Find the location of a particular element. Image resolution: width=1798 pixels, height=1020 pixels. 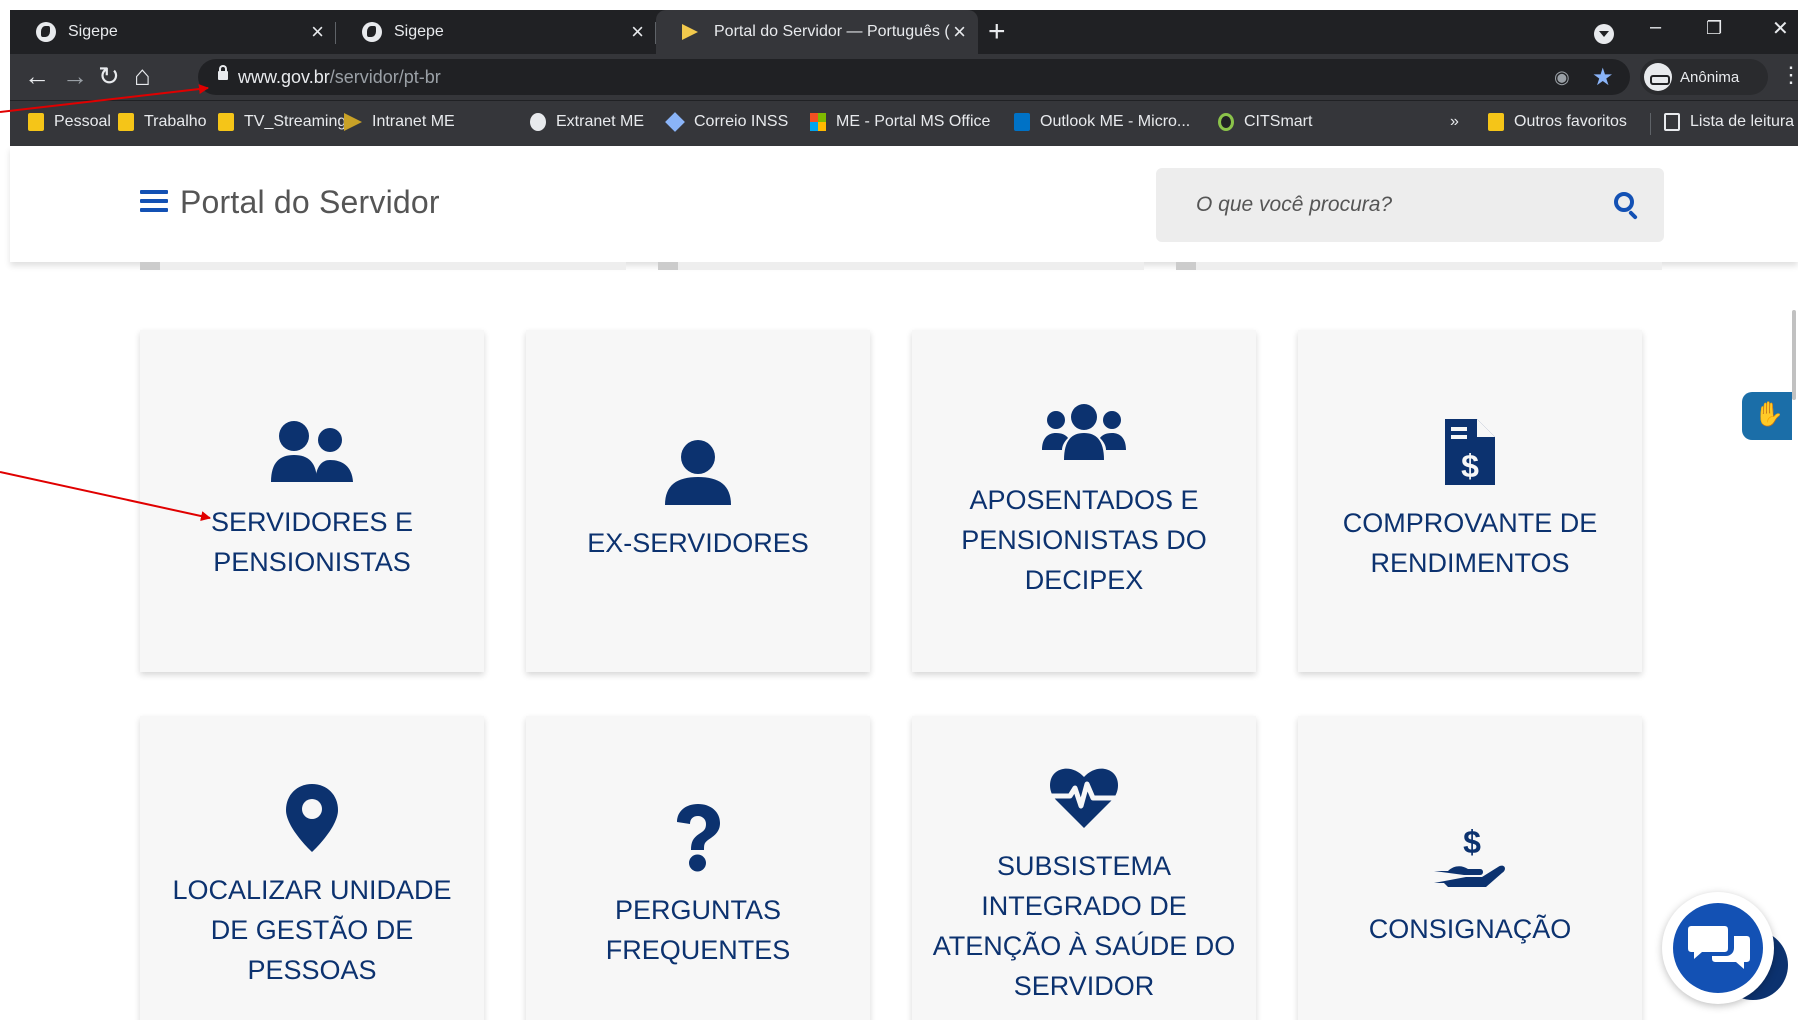

site-search is located at coordinates (1410, 205).